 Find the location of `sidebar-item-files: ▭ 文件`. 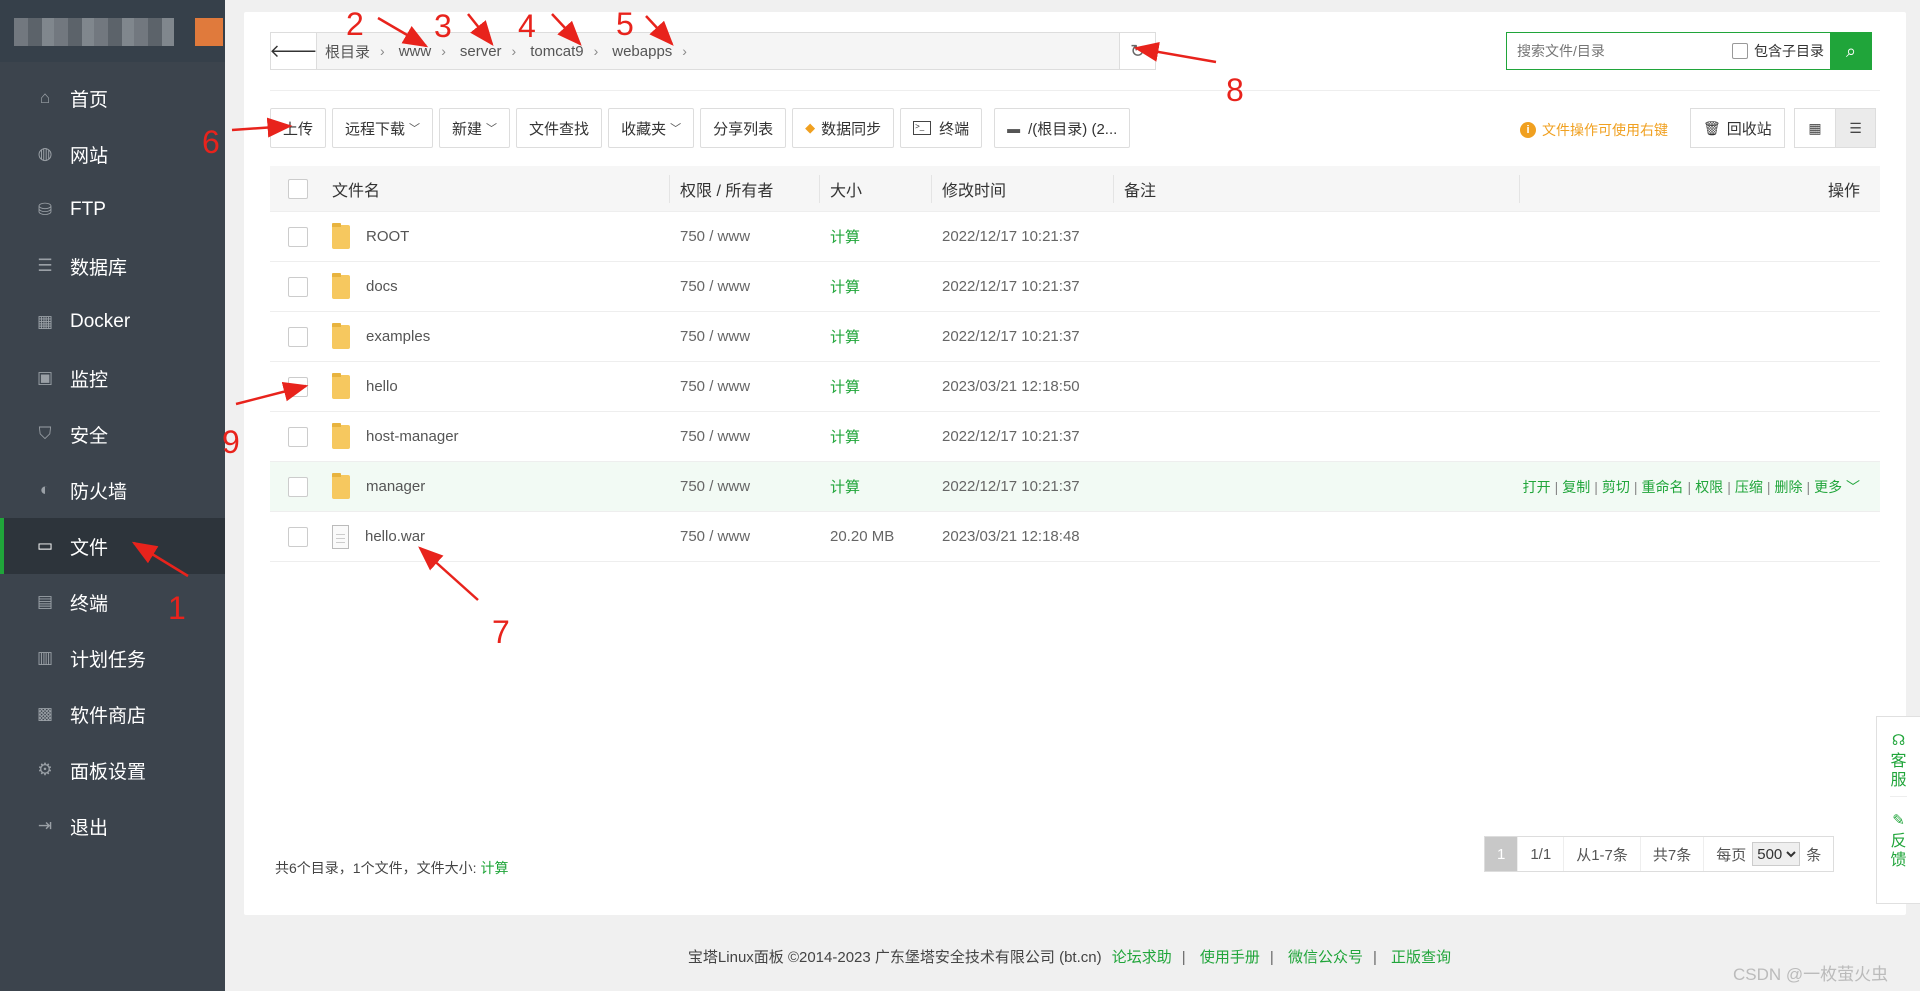

sidebar-item-files: ▭ 文件 is located at coordinates (112, 546).